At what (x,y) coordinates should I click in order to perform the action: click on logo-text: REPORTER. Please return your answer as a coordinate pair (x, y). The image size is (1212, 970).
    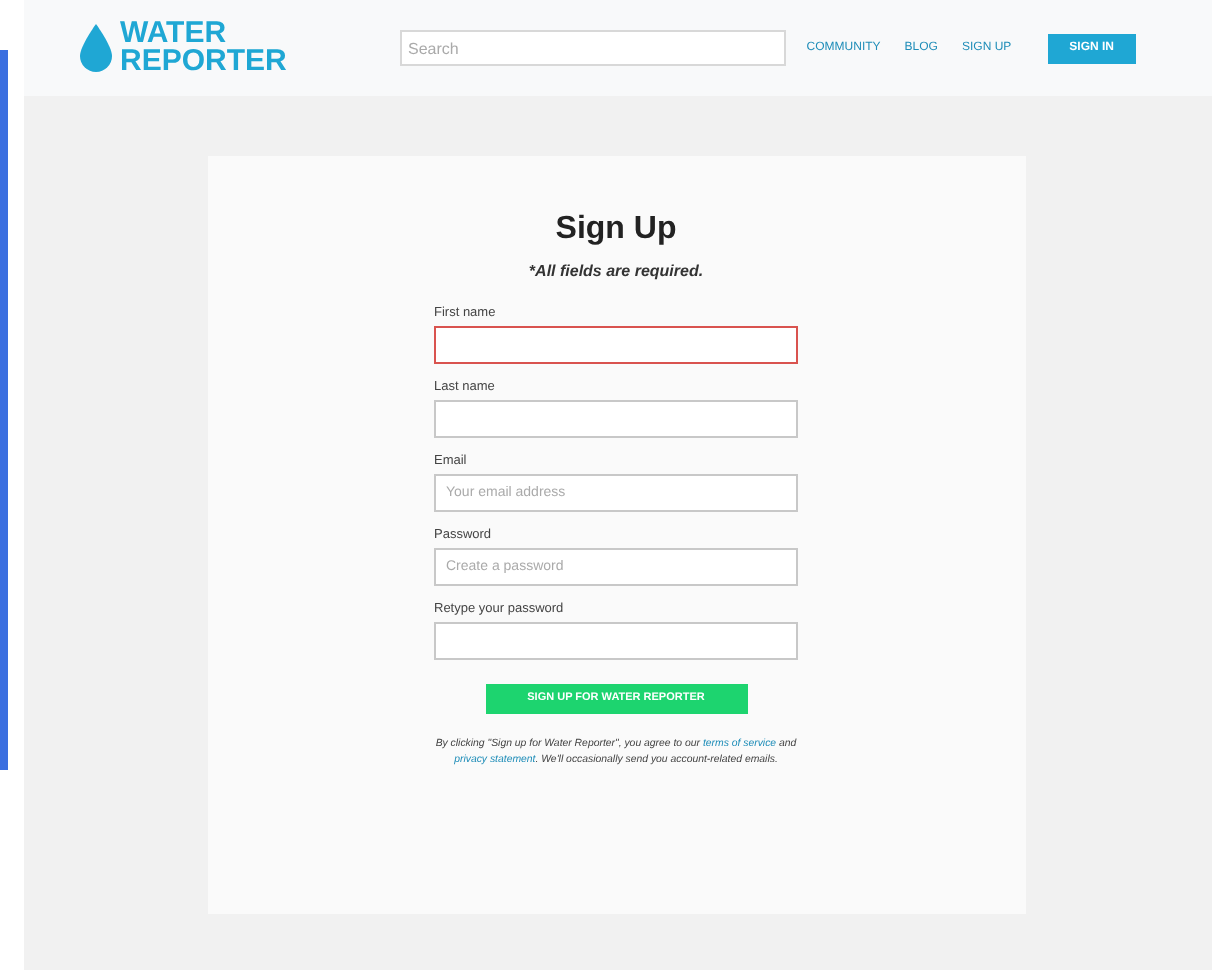
    Looking at the image, I should click on (203, 62).